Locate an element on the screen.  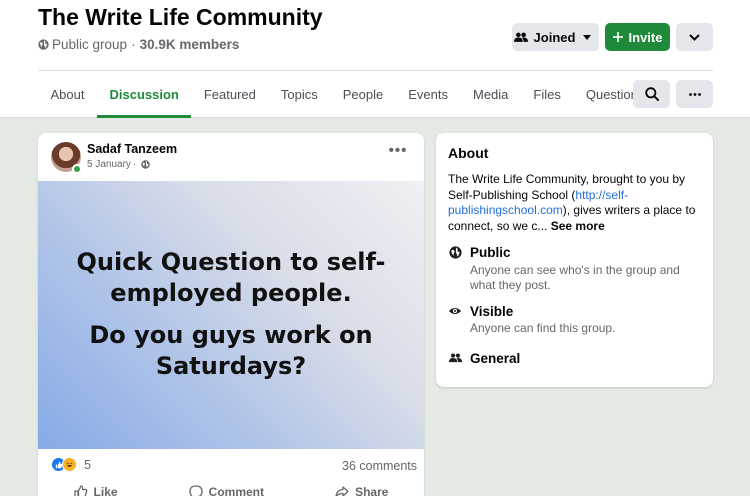
post-image-question-line2: Do you guys work on Saturdays? is located at coordinates (231, 350).